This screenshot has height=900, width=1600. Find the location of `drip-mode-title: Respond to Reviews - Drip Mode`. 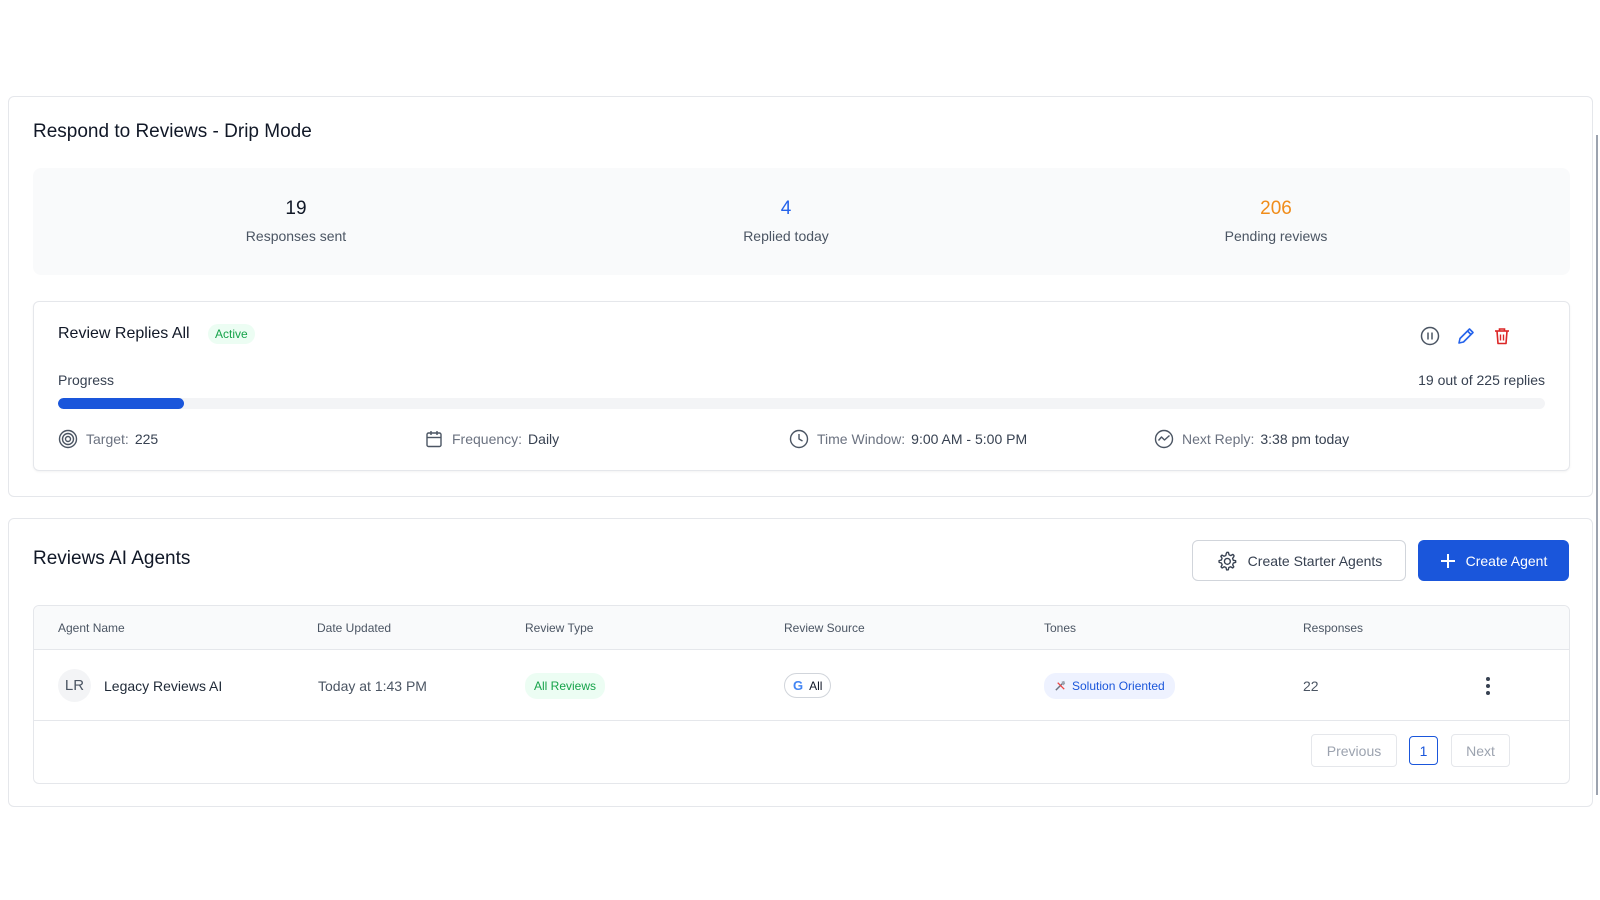

drip-mode-title: Respond to Reviews - Drip Mode is located at coordinates (172, 131).